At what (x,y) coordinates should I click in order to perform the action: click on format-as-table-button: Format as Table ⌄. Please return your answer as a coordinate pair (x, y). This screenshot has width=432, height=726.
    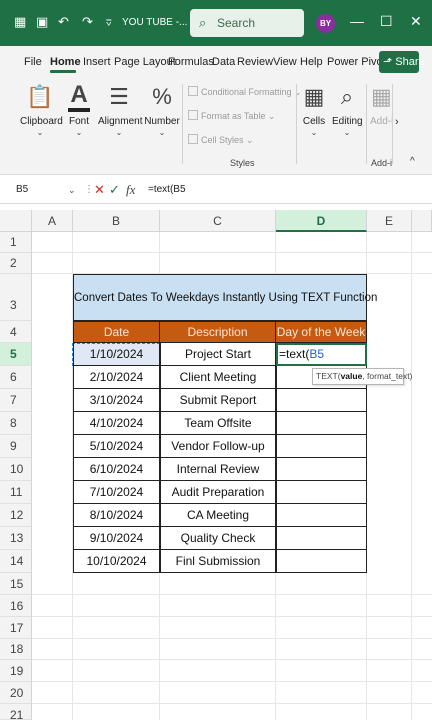
    Looking at the image, I should click on (231, 116).